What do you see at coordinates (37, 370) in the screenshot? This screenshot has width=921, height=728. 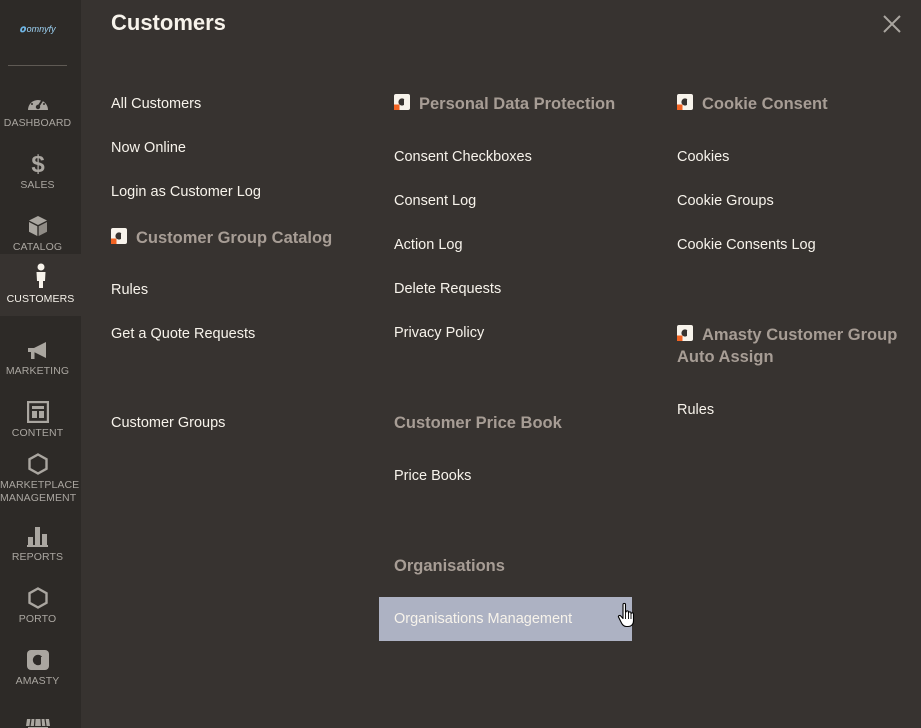 I see `sidebar-item-label: MARKETING` at bounding box center [37, 370].